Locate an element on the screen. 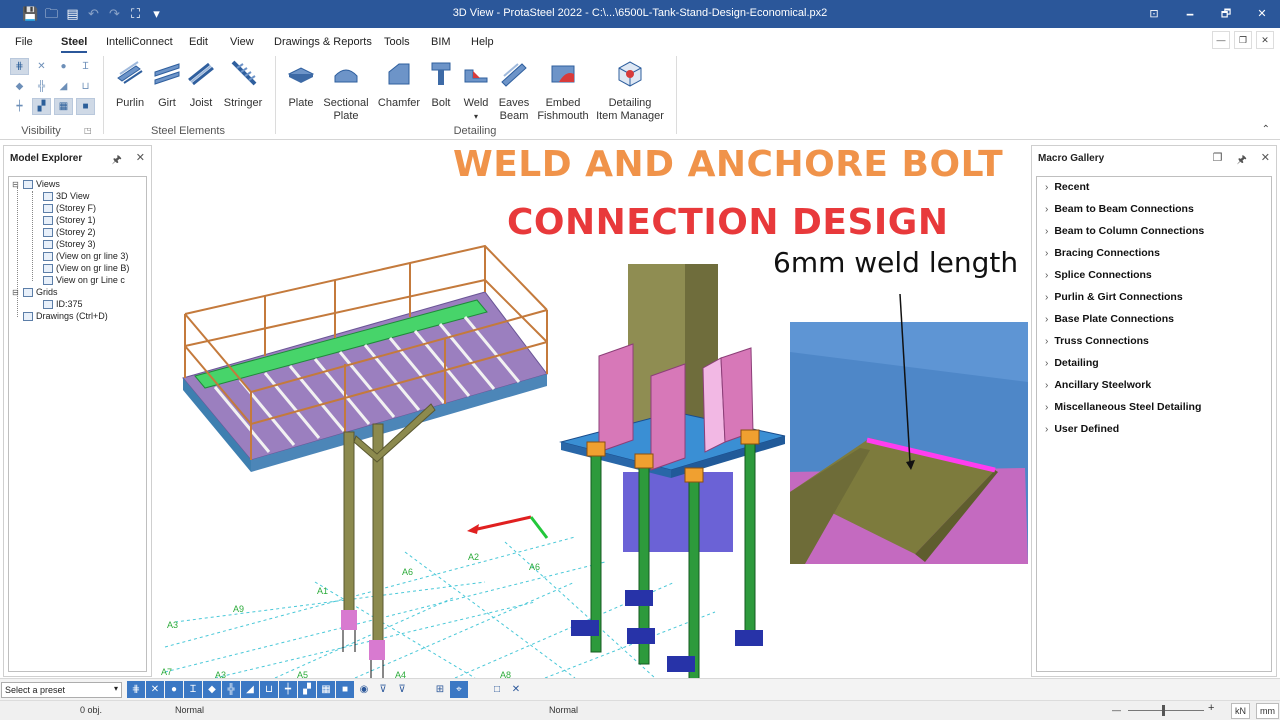  preset-dropdown: Select a preset ▾ is located at coordinates (61, 690).